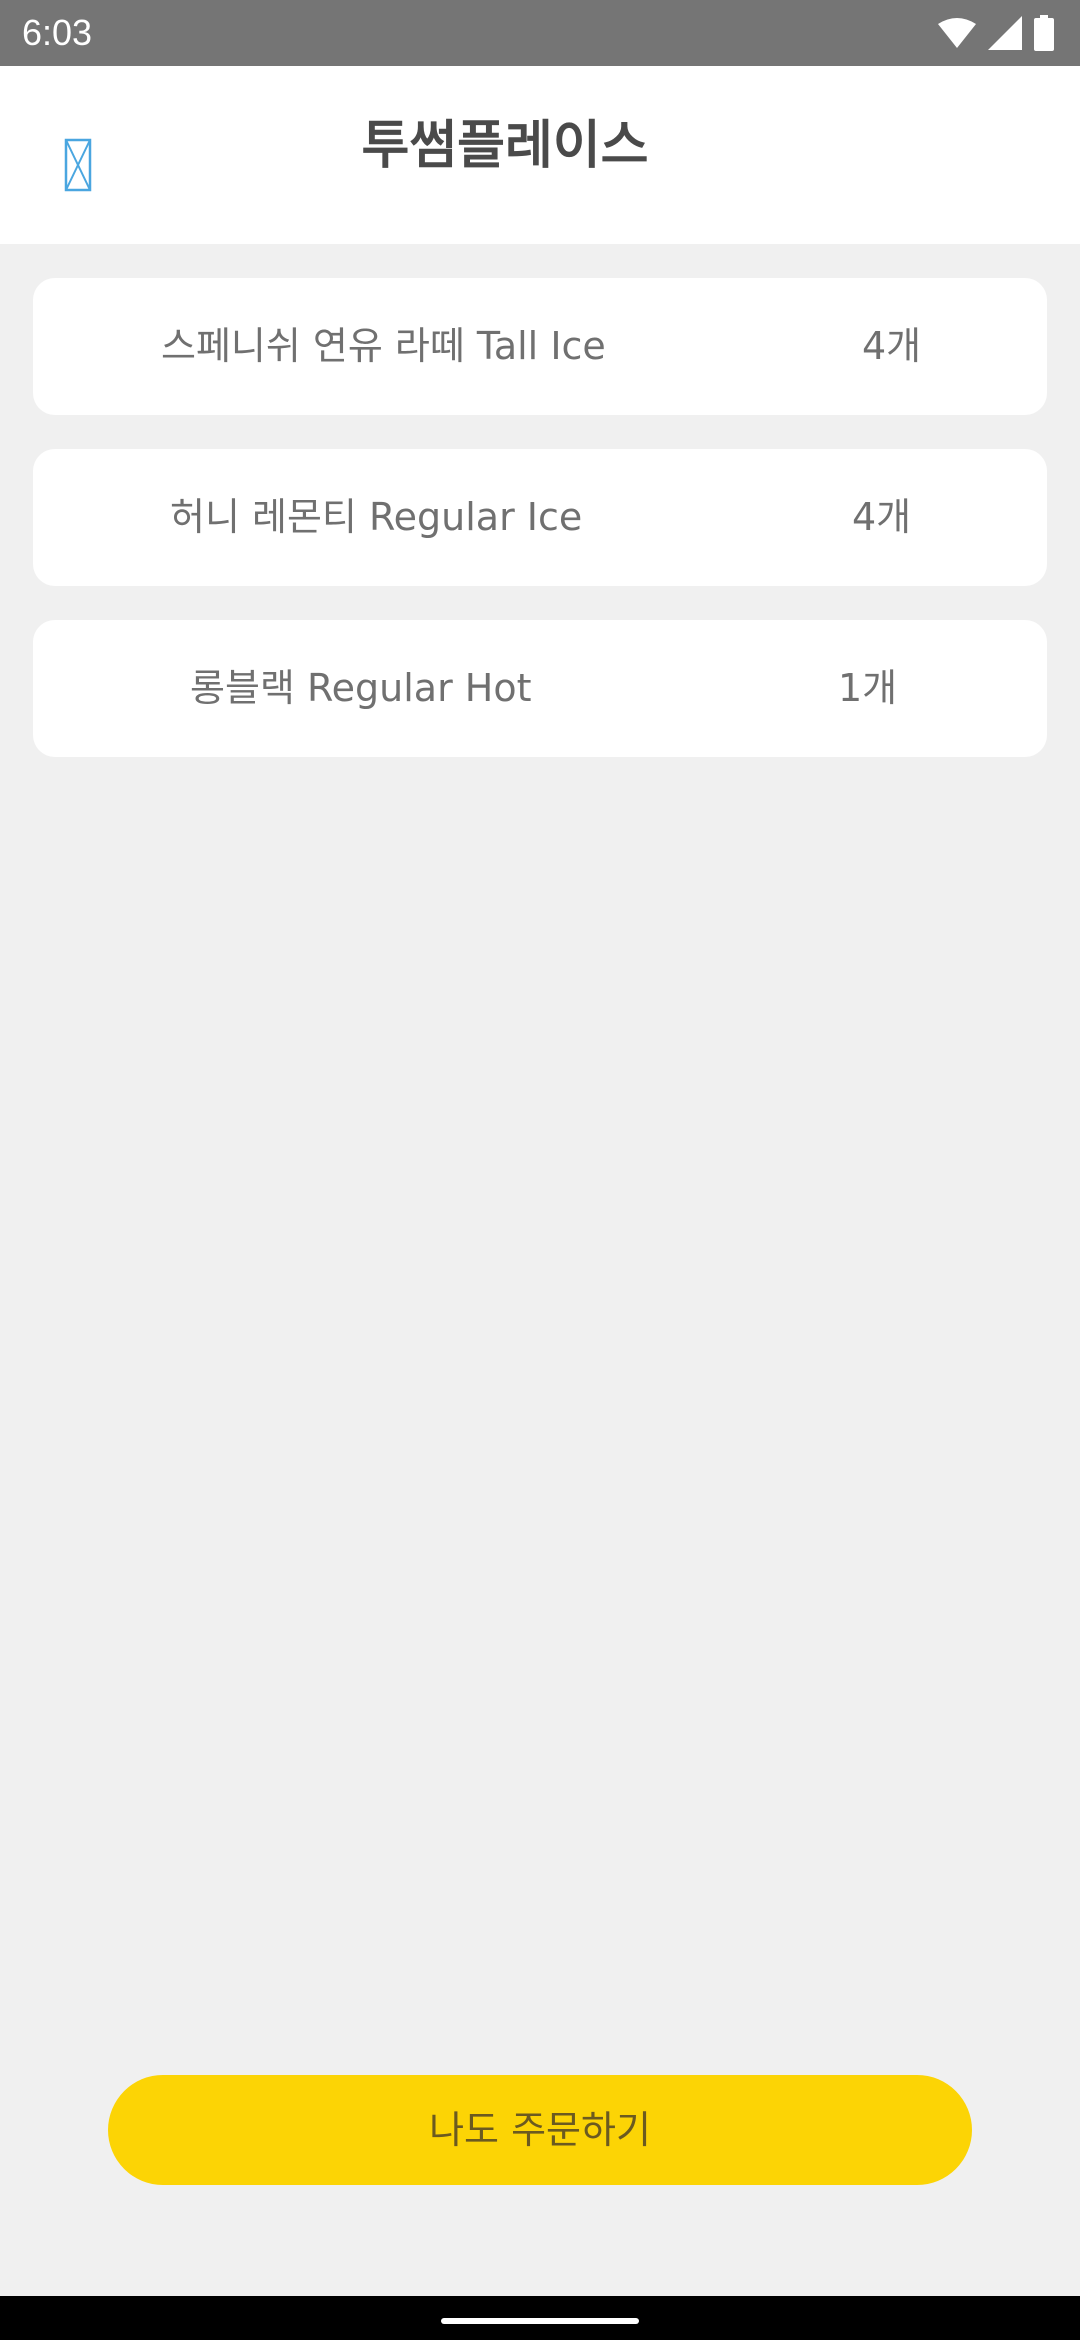 The height and width of the screenshot is (2340, 1080). I want to click on order-item: 롱블랙 Regular Hot 1개, so click(540, 688).